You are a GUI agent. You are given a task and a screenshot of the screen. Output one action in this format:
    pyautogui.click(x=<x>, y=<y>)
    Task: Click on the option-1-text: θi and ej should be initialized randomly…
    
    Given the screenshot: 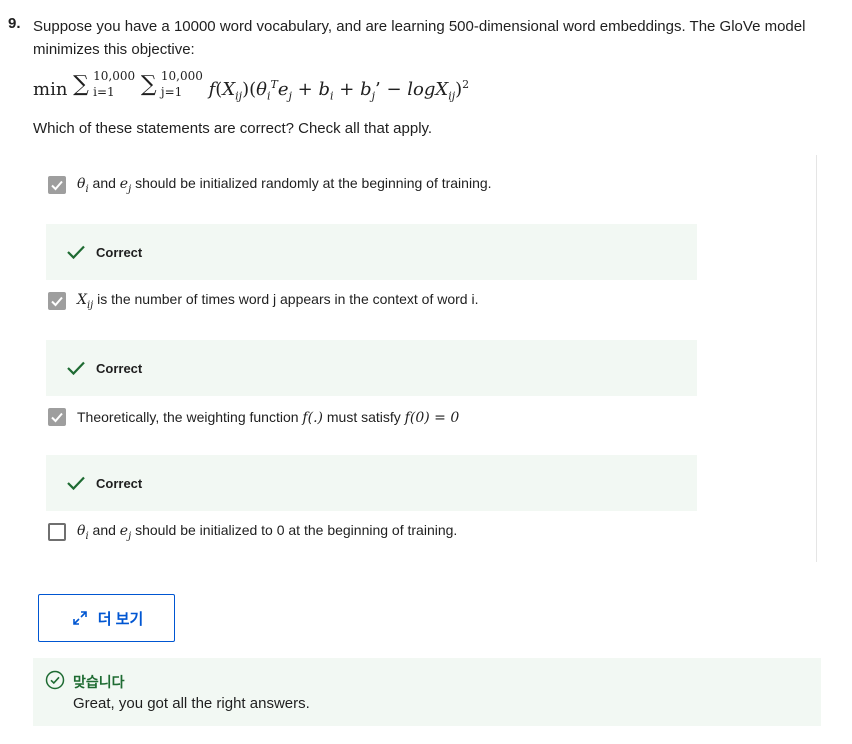 What is the action you would take?
    pyautogui.click(x=284, y=185)
    